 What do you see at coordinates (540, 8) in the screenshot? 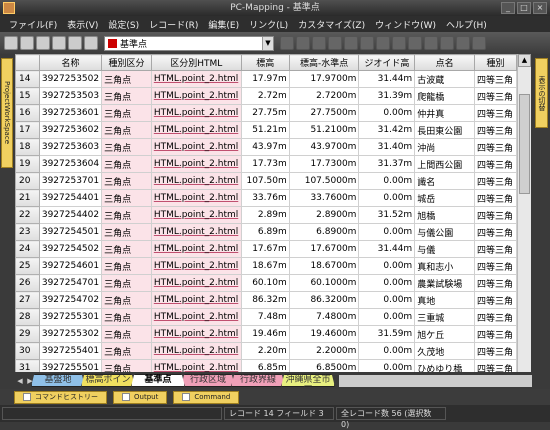
I see `close-button: ×` at bounding box center [540, 8].